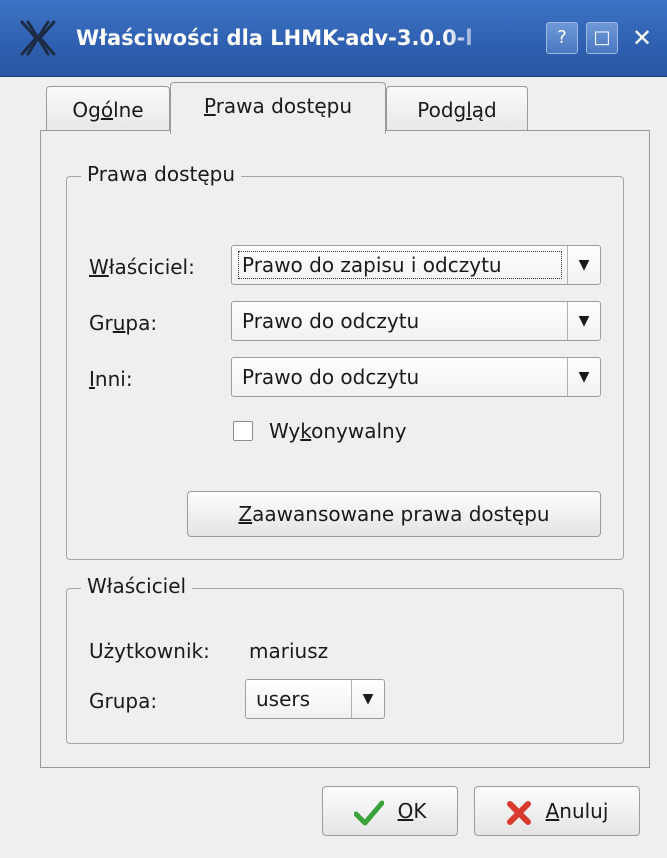 This screenshot has height=858, width=667. I want to click on owner-permission-label: Właściciel:, so click(142, 267).